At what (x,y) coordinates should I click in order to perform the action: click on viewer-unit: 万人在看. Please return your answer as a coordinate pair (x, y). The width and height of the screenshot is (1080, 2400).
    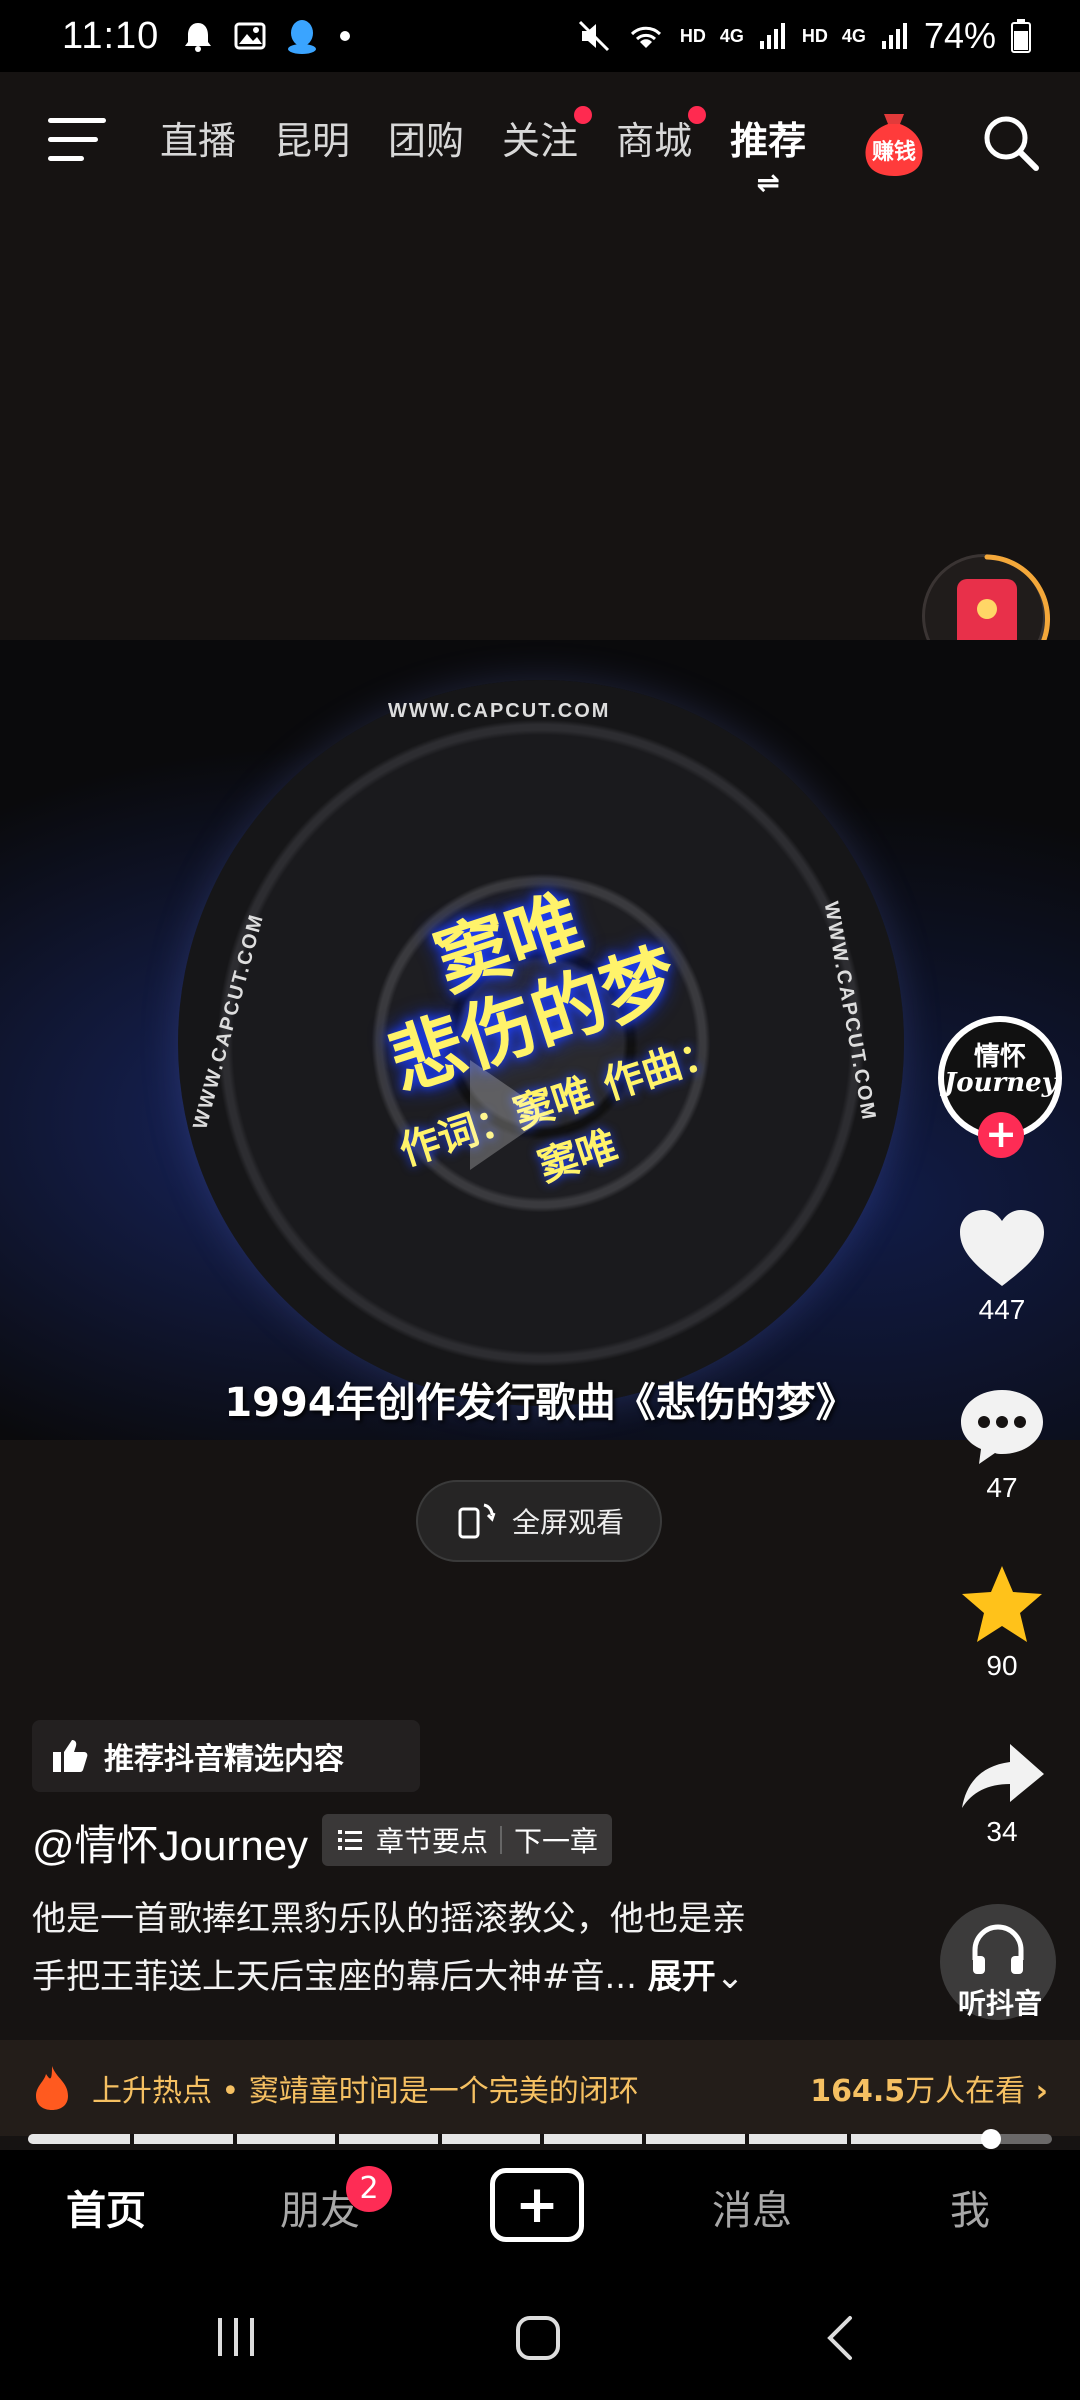
    Looking at the image, I should click on (965, 2091).